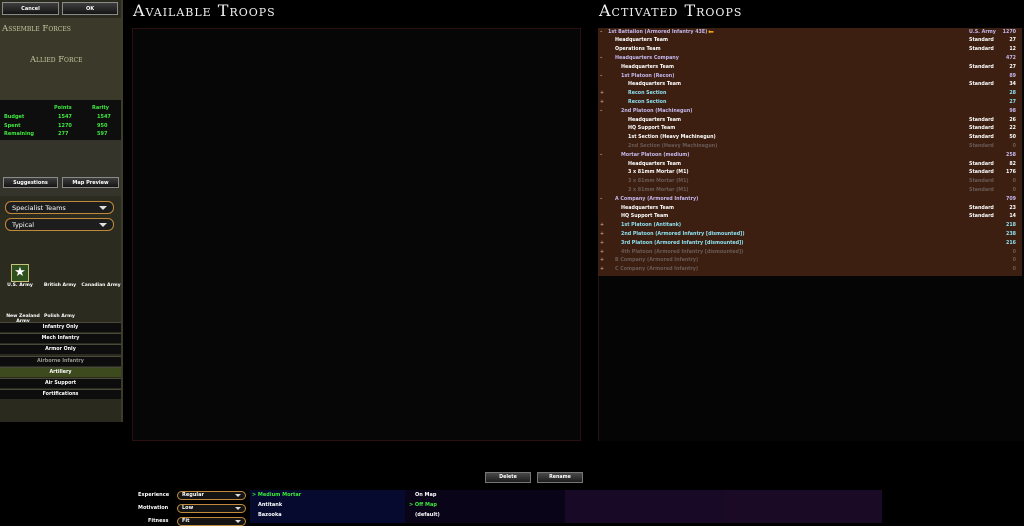 The height and width of the screenshot is (526, 1024). What do you see at coordinates (810, 157) in the screenshot?
I see `troop-row: – Mortar Platoon (medium) 258` at bounding box center [810, 157].